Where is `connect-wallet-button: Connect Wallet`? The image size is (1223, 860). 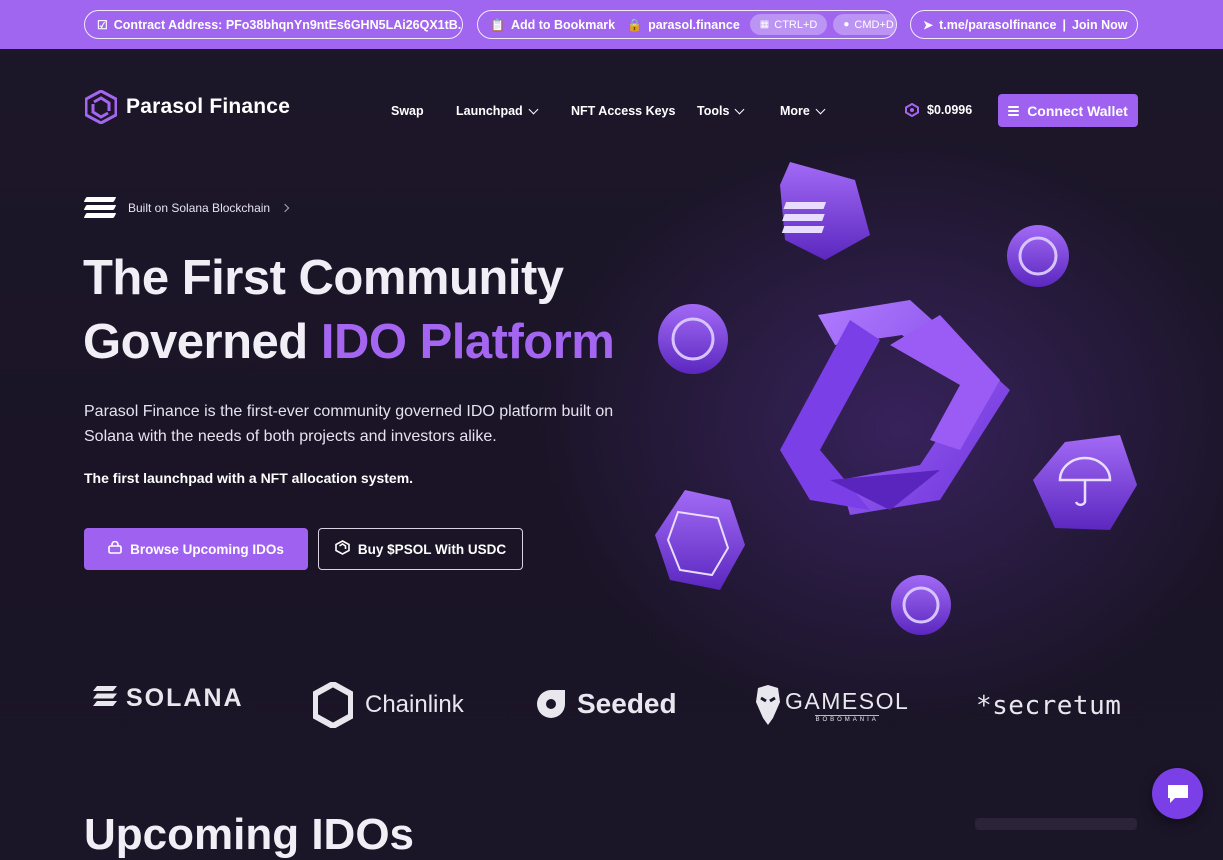
connect-wallet-button: Connect Wallet is located at coordinates (1068, 110).